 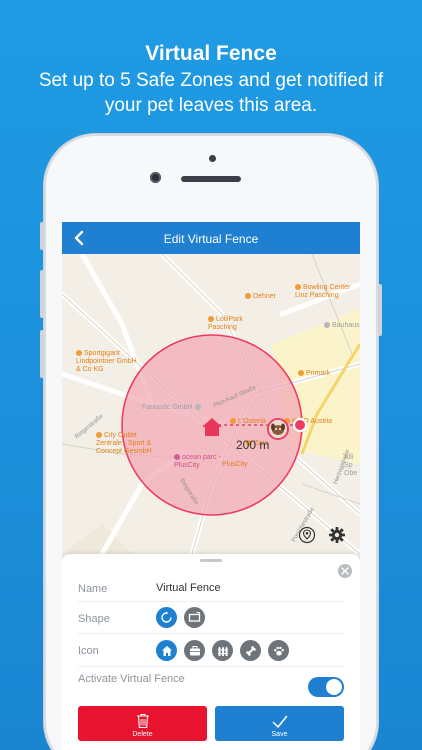 What do you see at coordinates (93, 589) in the screenshot?
I see `name-label: Name` at bounding box center [93, 589].